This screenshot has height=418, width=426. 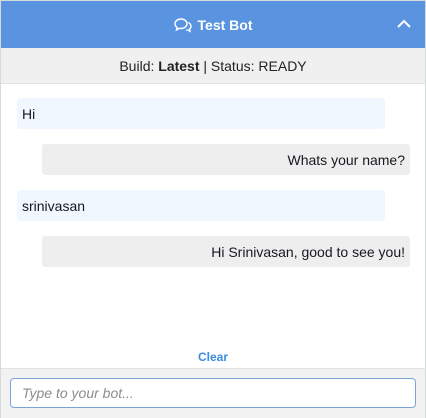 I want to click on message-input, so click(x=213, y=393).